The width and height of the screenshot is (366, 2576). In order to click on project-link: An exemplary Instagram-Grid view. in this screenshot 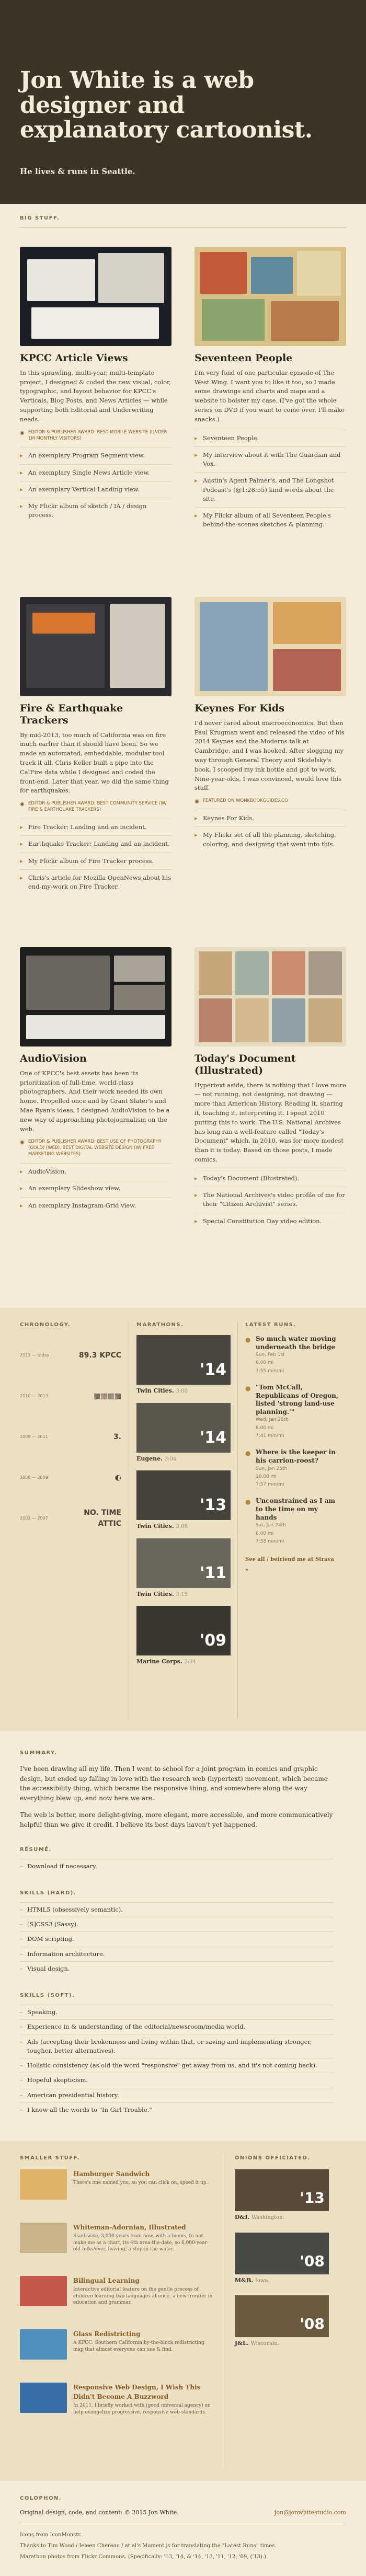, I will do `click(95, 1205)`.